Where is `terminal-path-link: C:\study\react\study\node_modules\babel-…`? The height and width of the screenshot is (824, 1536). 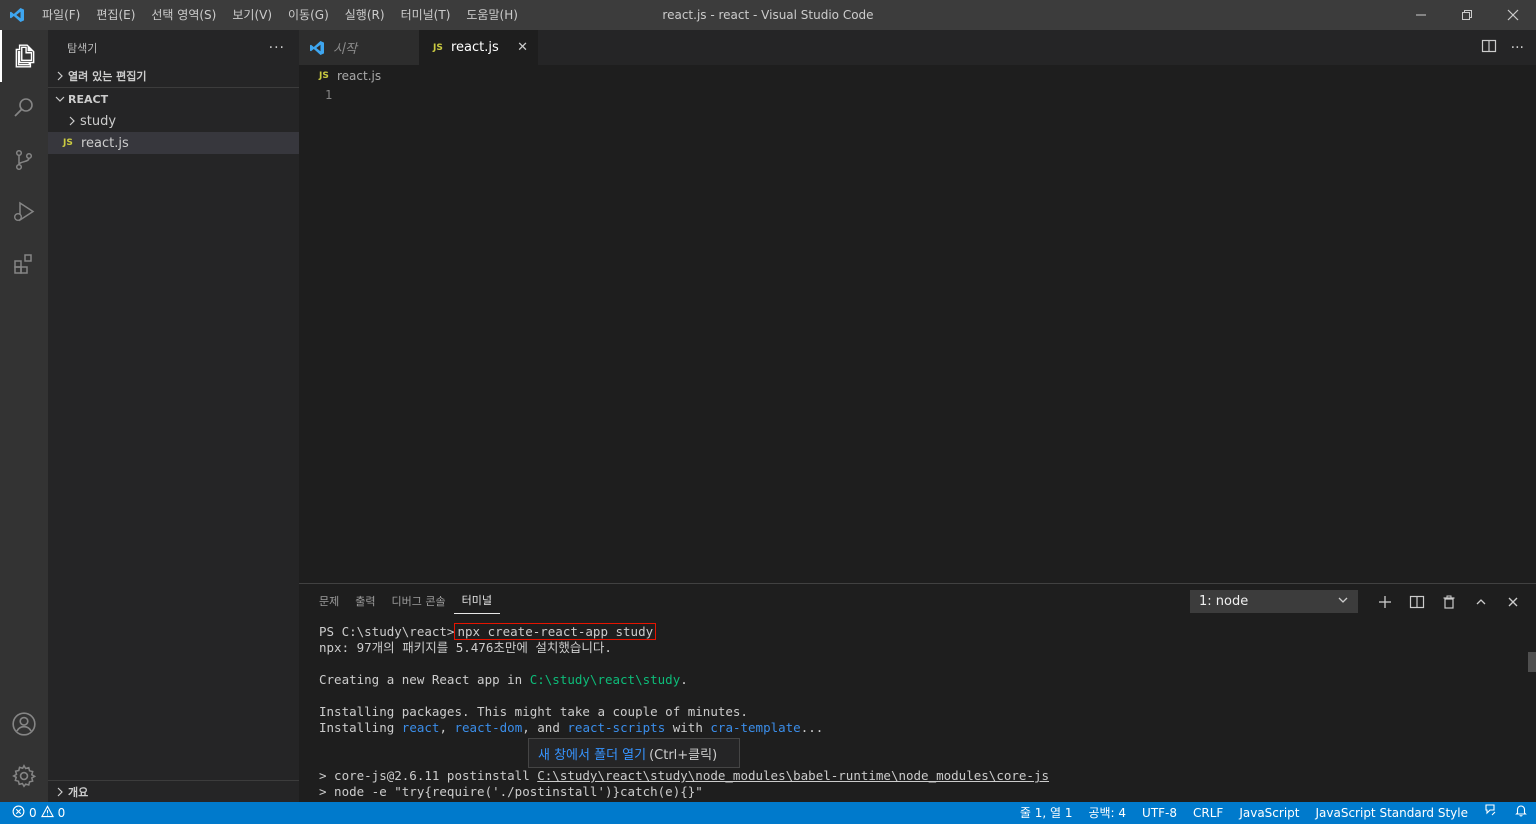 terminal-path-link: C:\study\react\study\node_modules\babel-… is located at coordinates (793, 775).